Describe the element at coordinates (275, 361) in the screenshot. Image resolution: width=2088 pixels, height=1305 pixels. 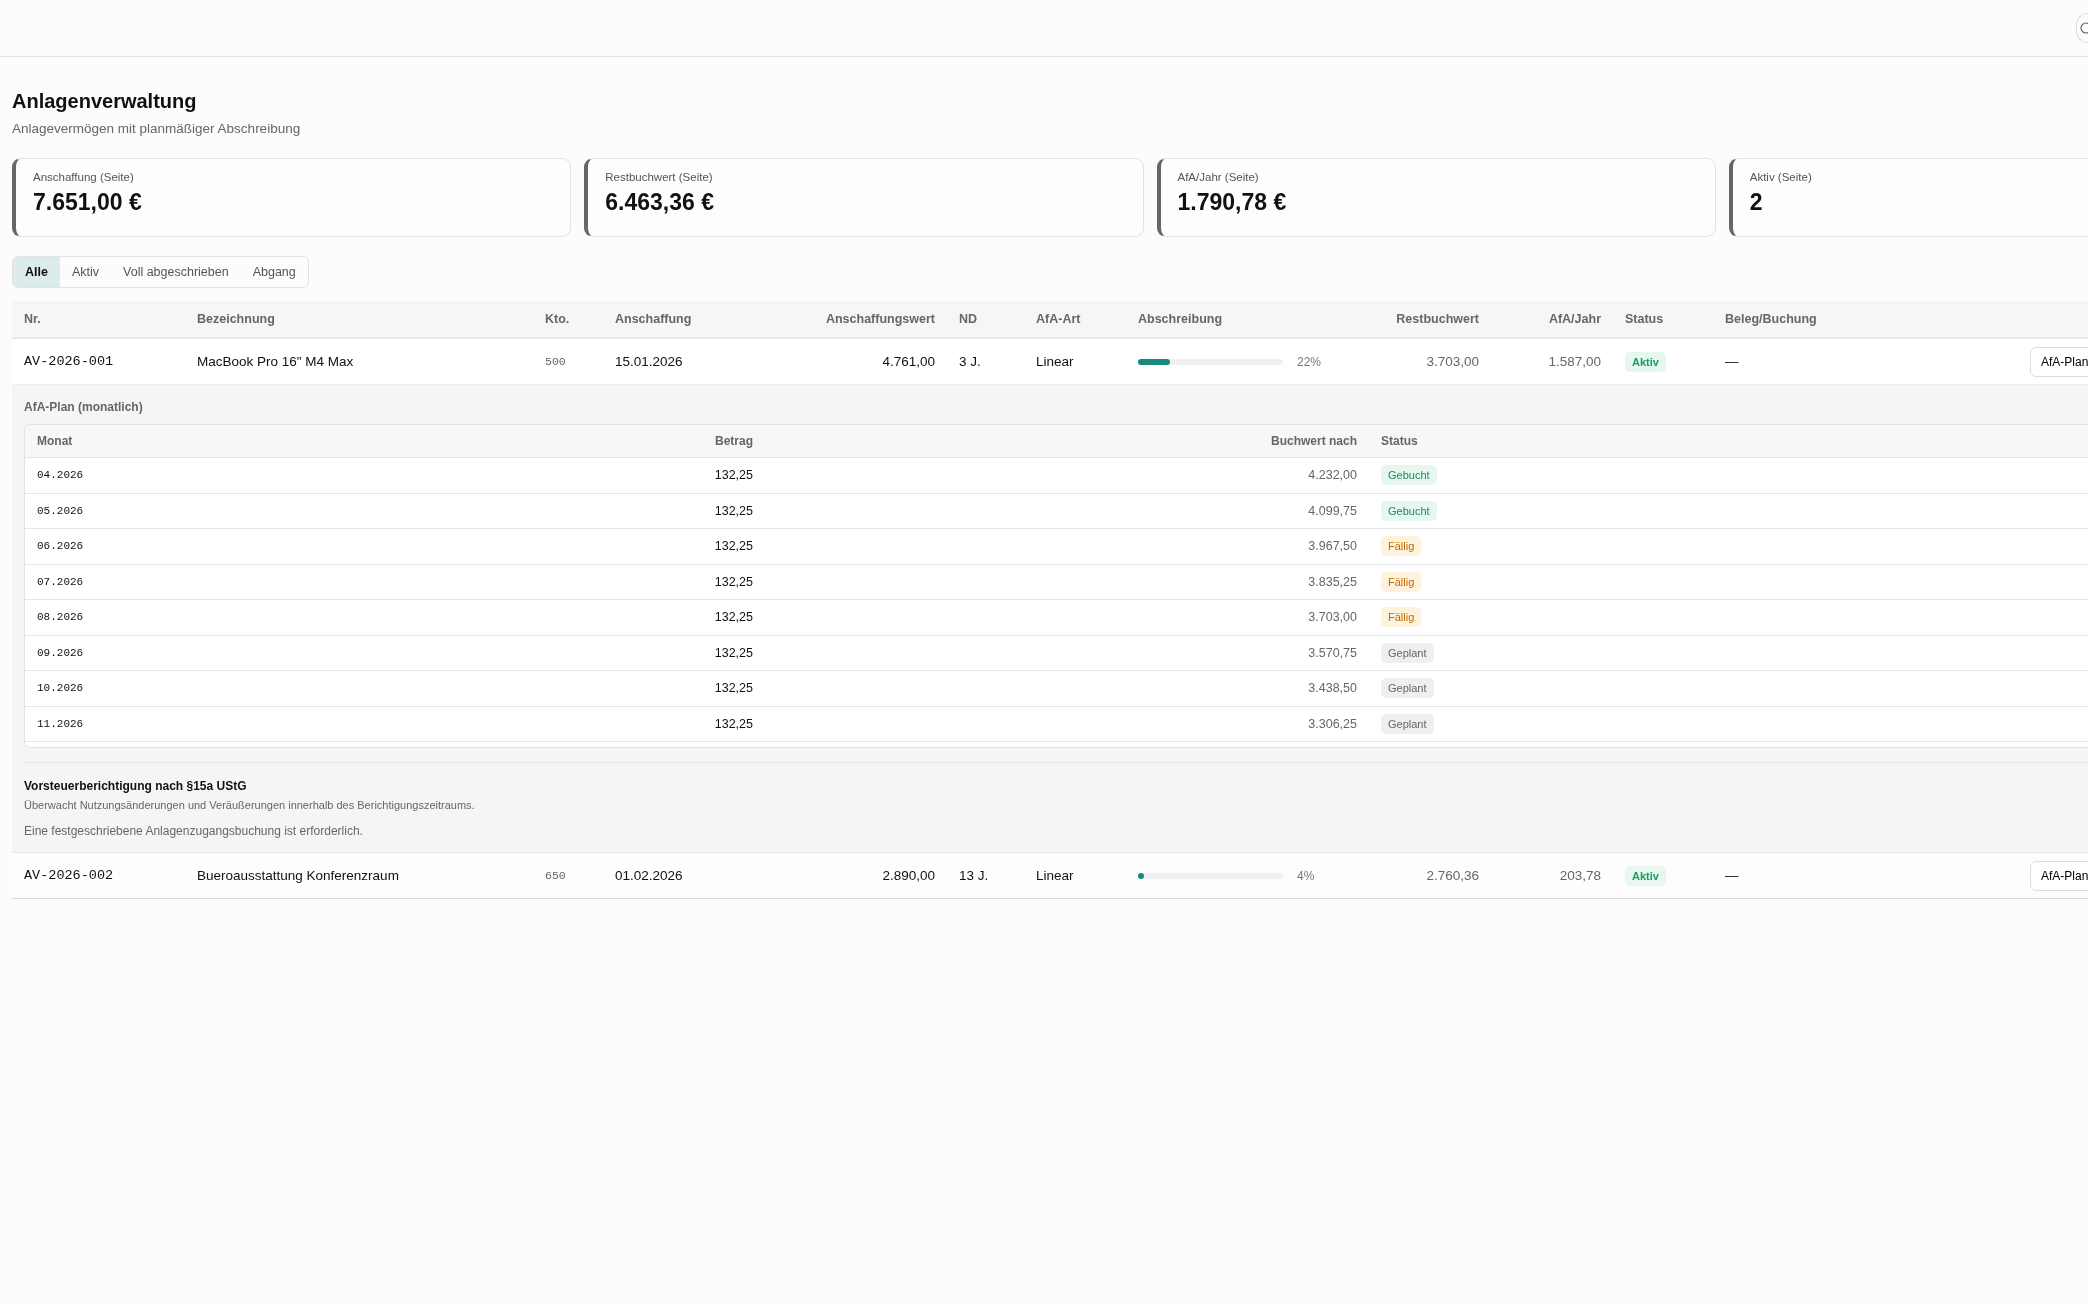
I see `asset-name: MacBook Pro 16" M4 Max` at that location.